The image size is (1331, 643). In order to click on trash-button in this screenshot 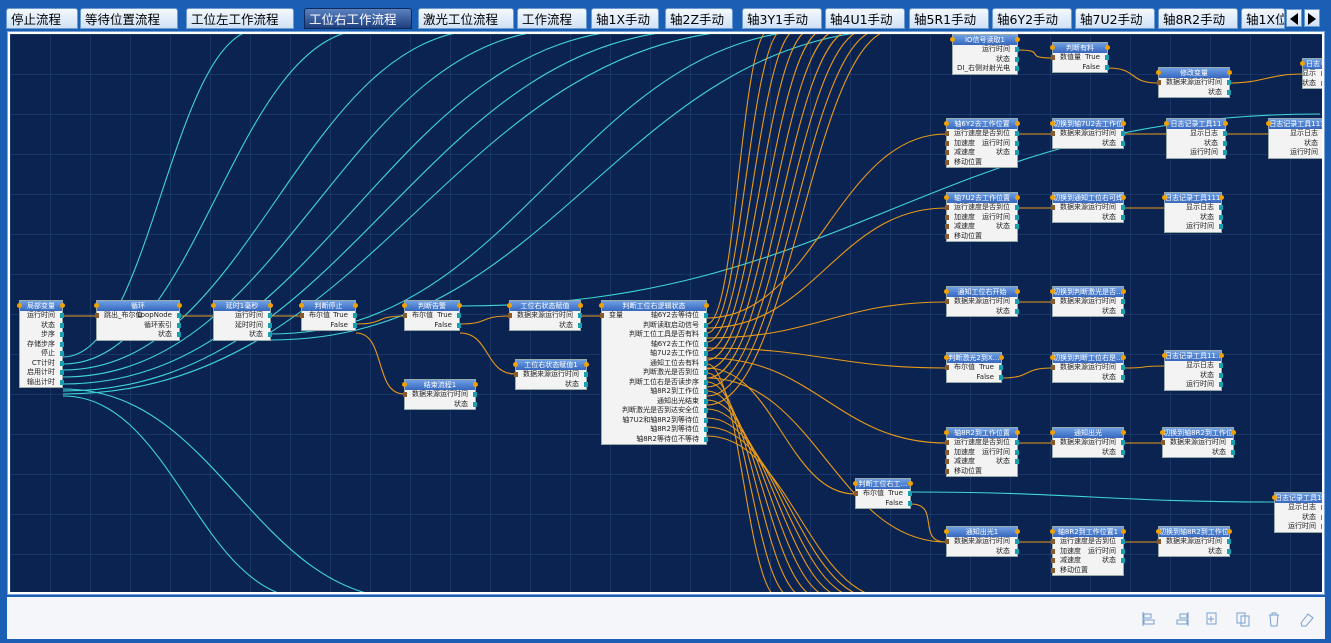, I will do `click(1274, 619)`.